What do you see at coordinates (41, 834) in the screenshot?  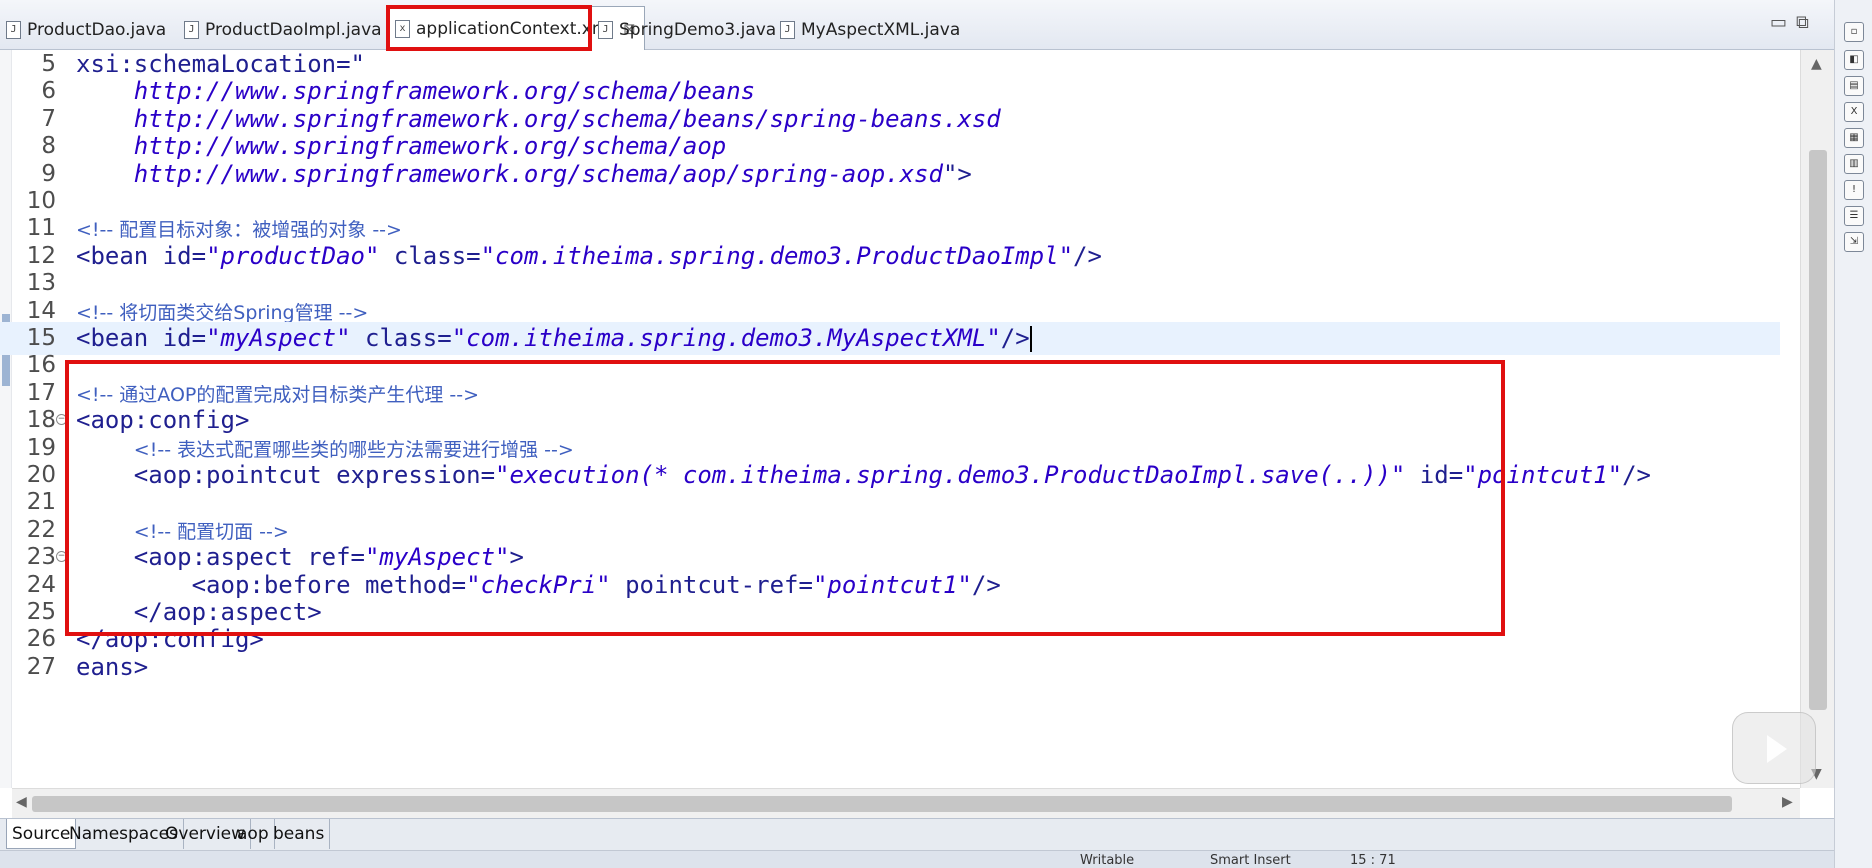 I see `tab-label: Source` at bounding box center [41, 834].